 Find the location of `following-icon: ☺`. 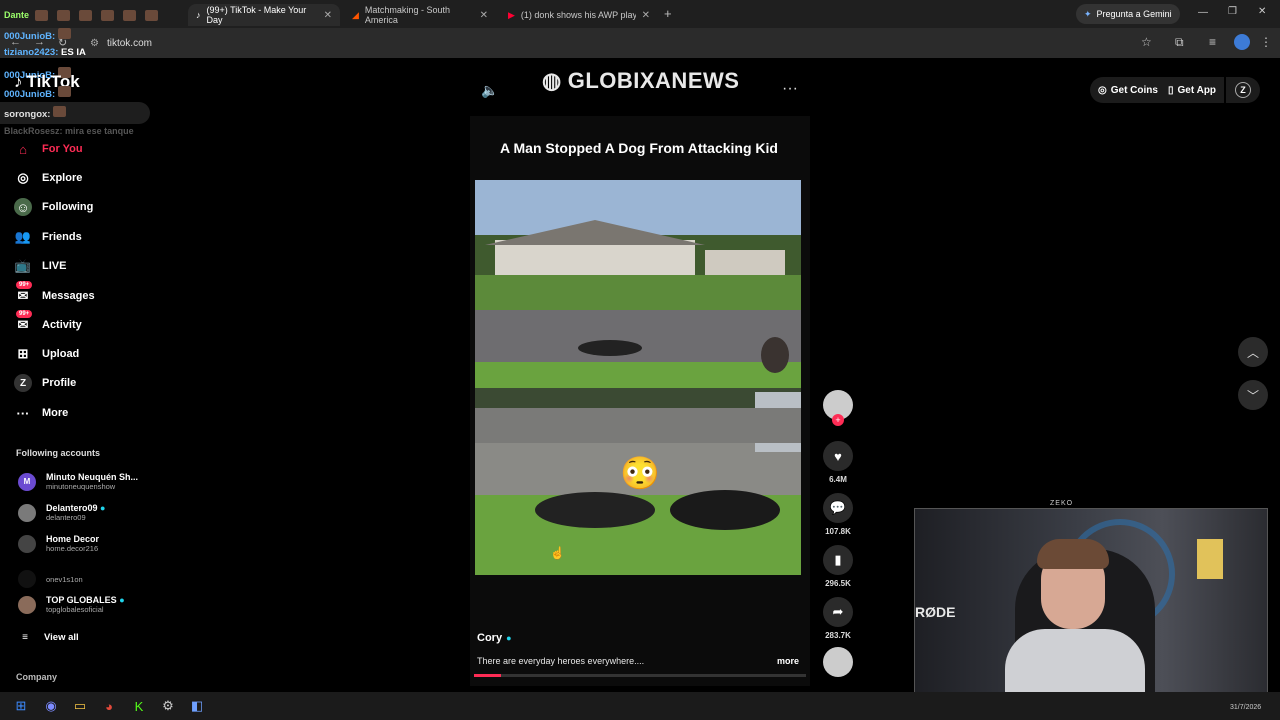

following-icon: ☺ is located at coordinates (23, 207).